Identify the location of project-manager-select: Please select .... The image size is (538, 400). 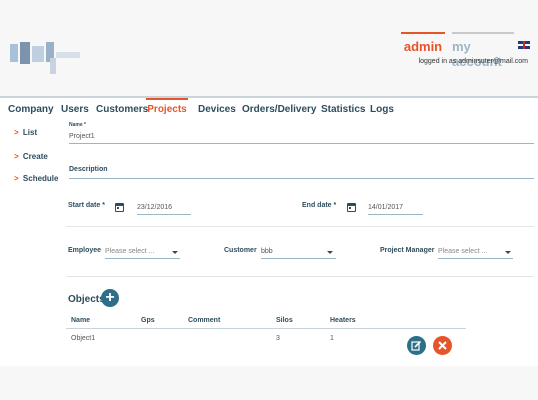
(475, 253).